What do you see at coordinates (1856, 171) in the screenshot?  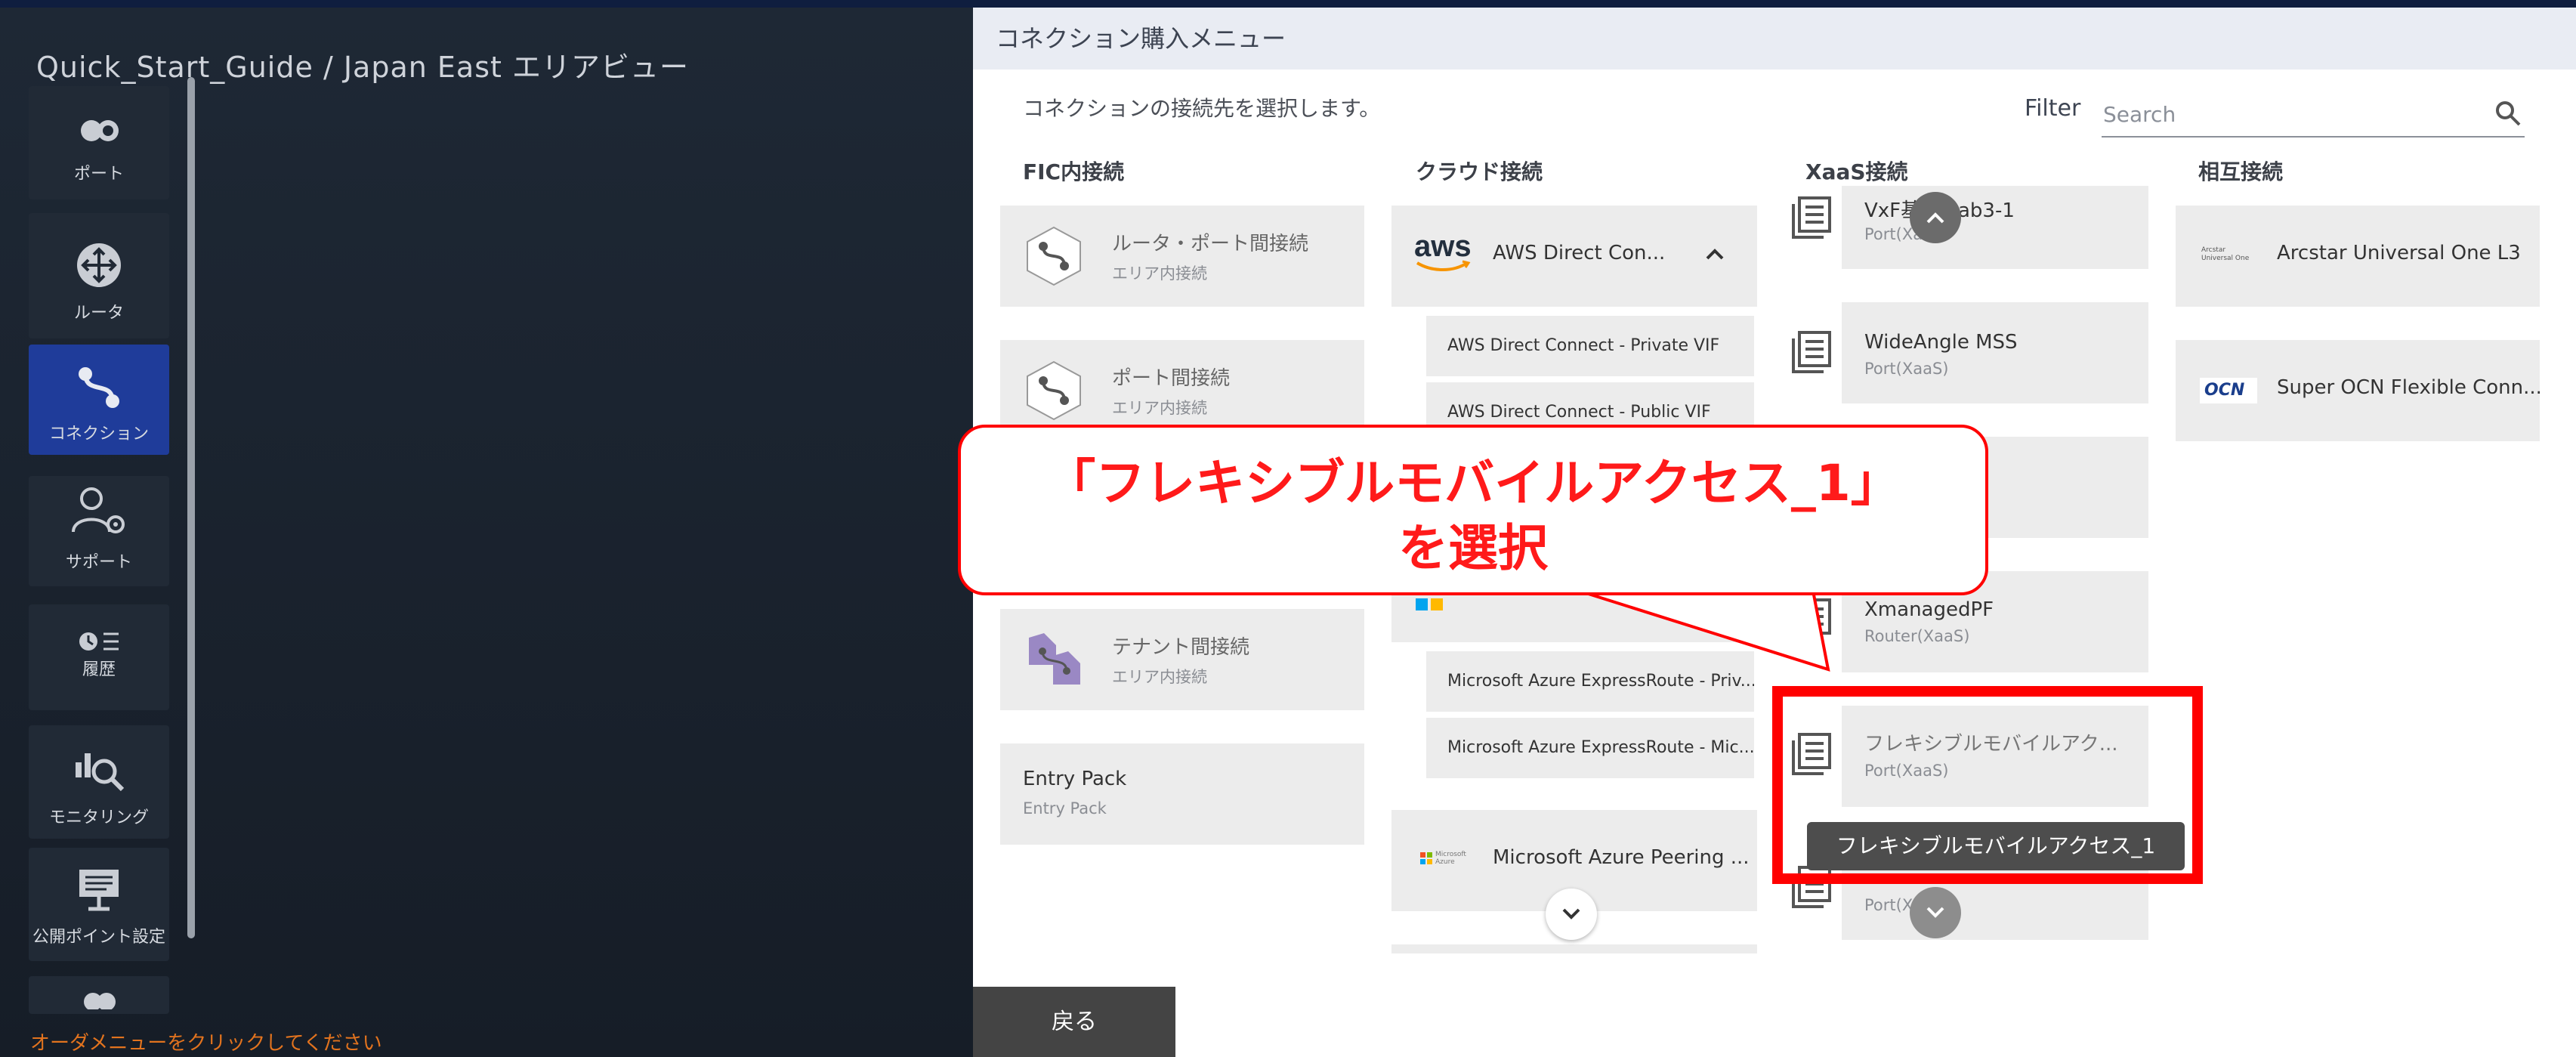 I see `column-header-xaas: XaaS接続` at bounding box center [1856, 171].